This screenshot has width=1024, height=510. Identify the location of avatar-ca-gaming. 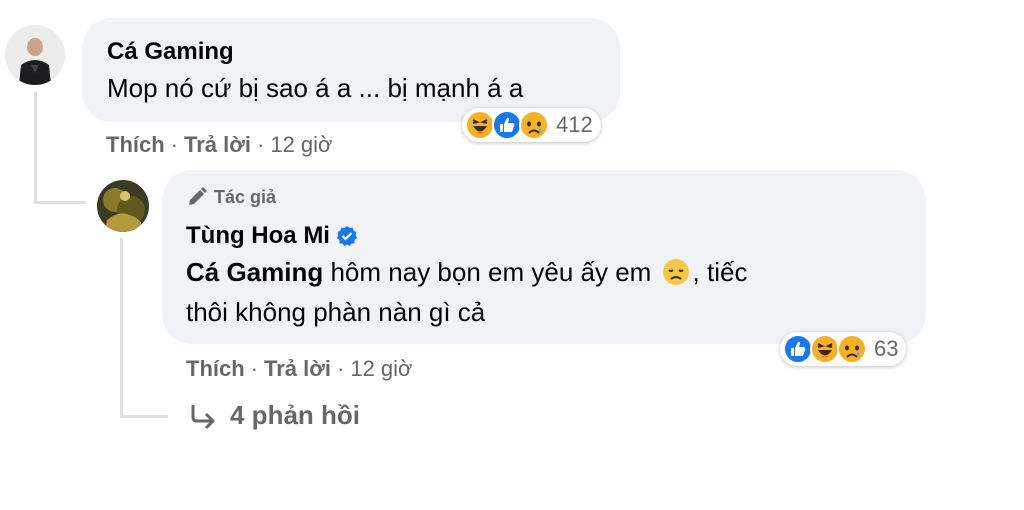
(35, 55).